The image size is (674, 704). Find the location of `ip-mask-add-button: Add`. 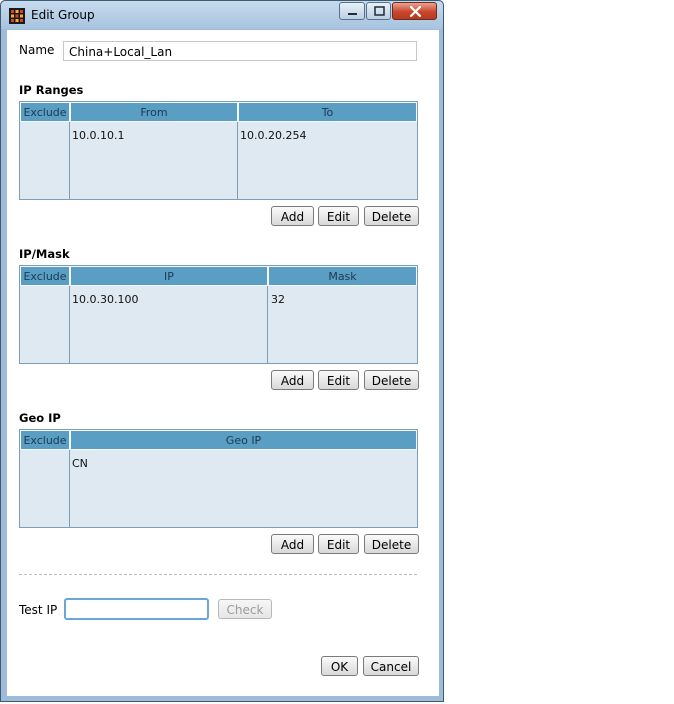

ip-mask-add-button: Add is located at coordinates (292, 380).